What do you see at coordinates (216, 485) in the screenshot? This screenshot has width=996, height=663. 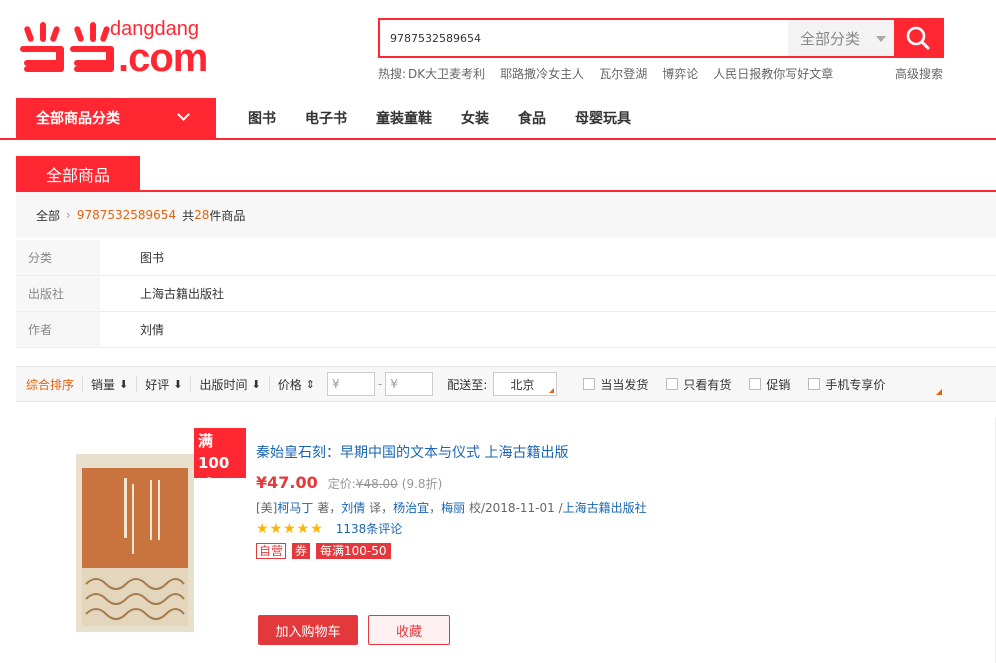 I see `promo-line-2: 减50` at bounding box center [216, 485].